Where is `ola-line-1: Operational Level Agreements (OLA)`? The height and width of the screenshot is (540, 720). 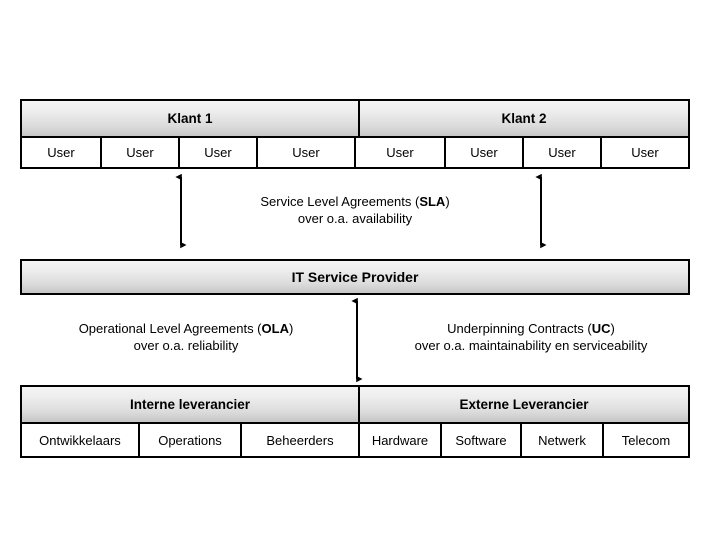
ola-line-1: Operational Level Agreements (OLA) is located at coordinates (186, 328).